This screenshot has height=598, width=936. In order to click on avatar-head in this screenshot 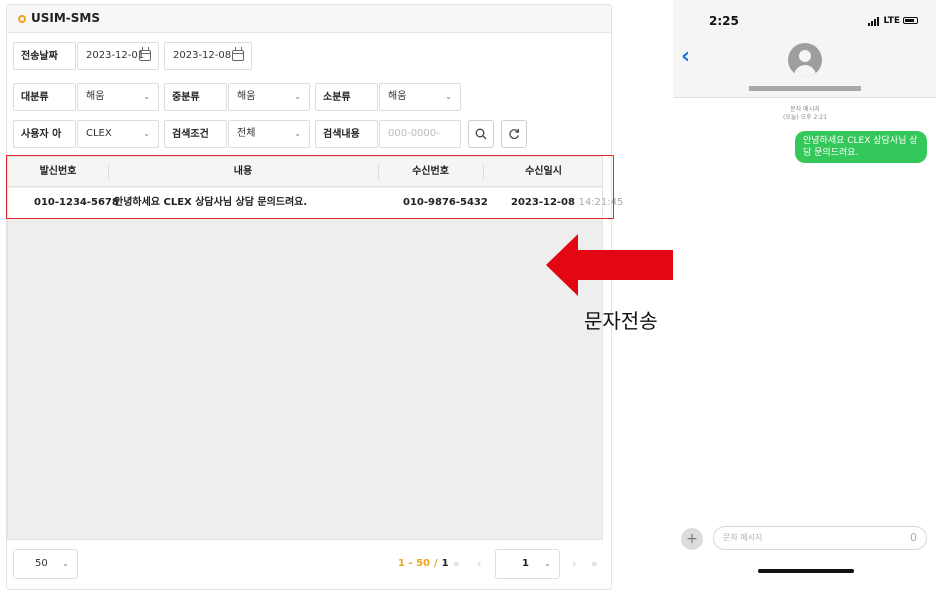, I will do `click(805, 56)`.